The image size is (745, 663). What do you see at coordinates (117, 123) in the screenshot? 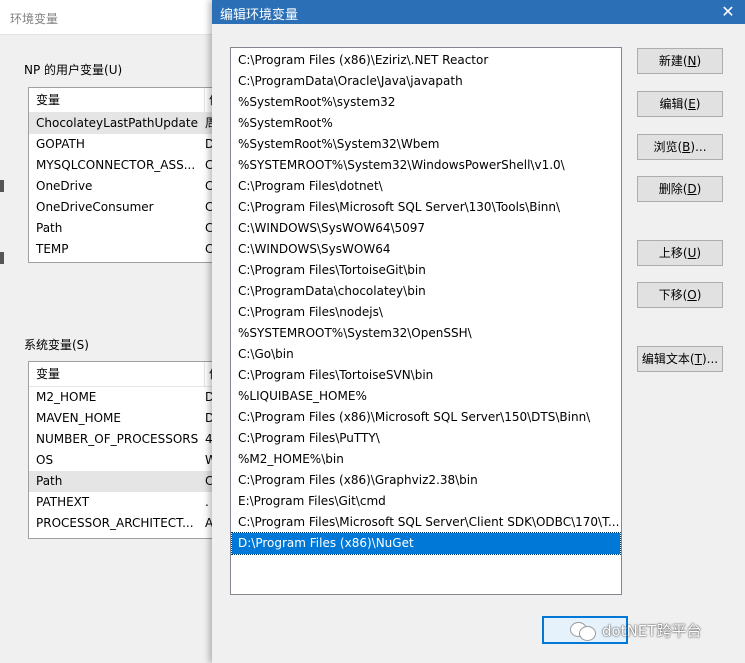
I see `var-name: ChocolateyLastPathUpdate` at bounding box center [117, 123].